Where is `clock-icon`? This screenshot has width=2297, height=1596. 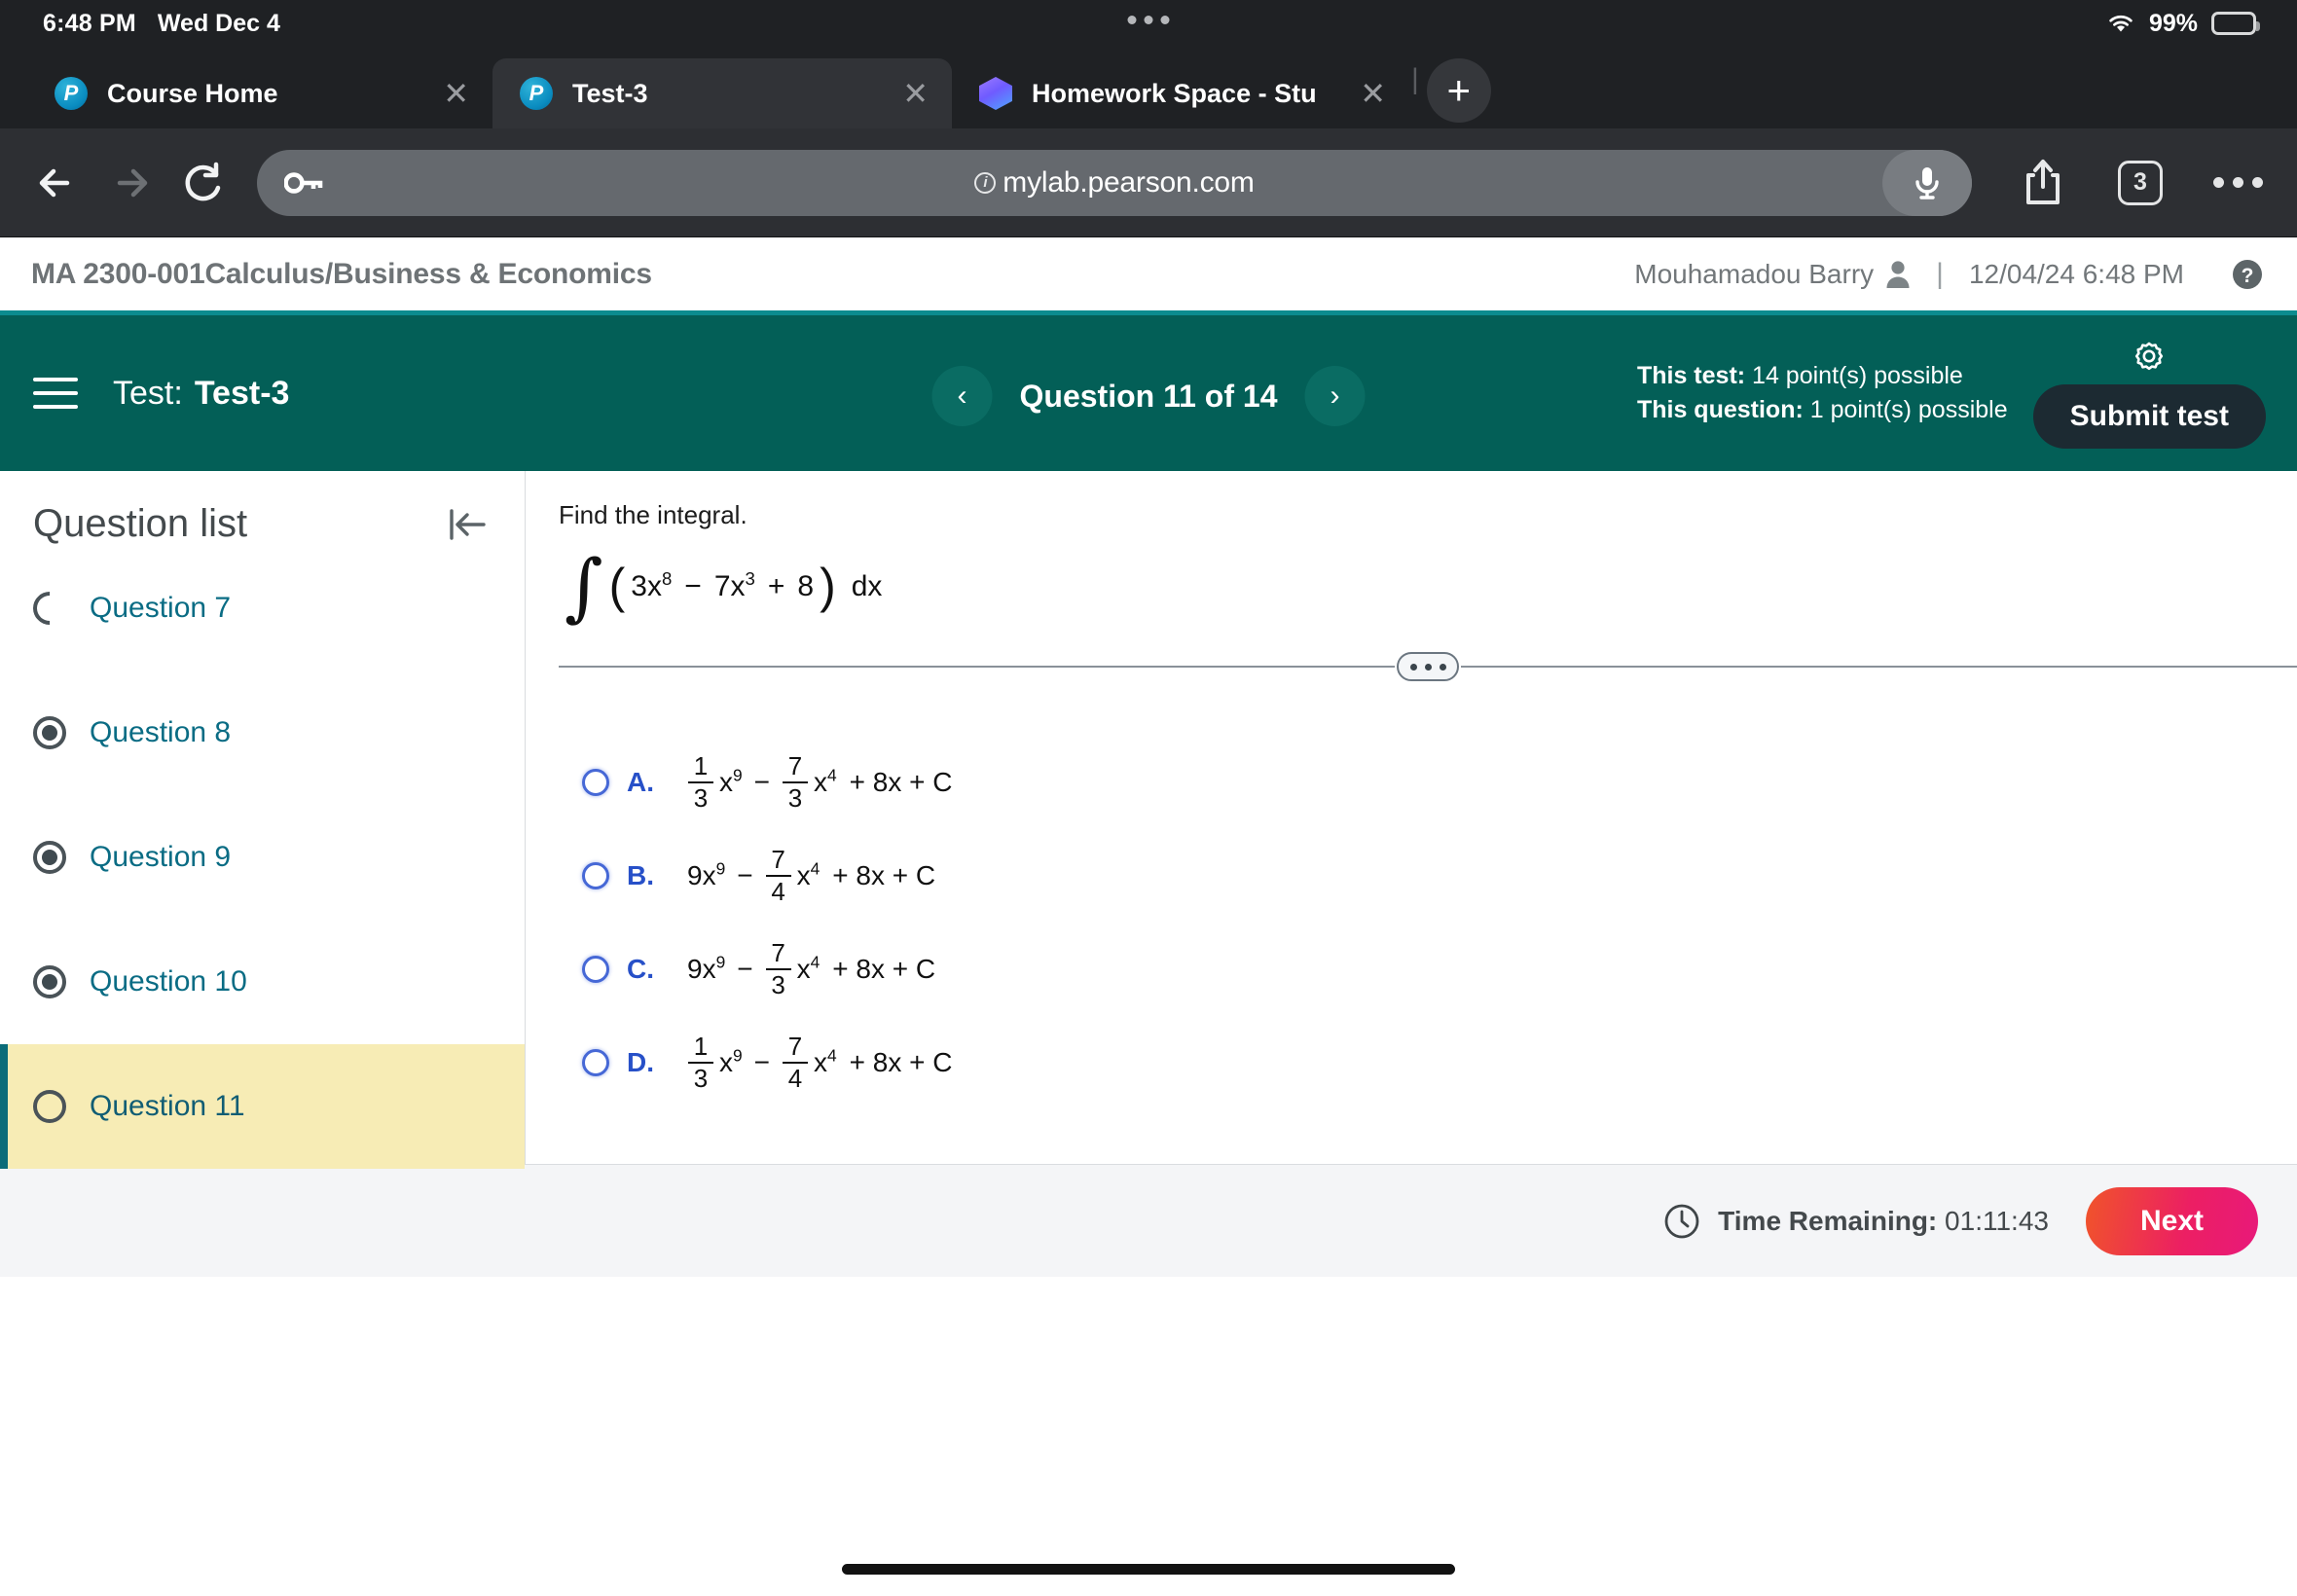
clock-icon is located at coordinates (1681, 1222).